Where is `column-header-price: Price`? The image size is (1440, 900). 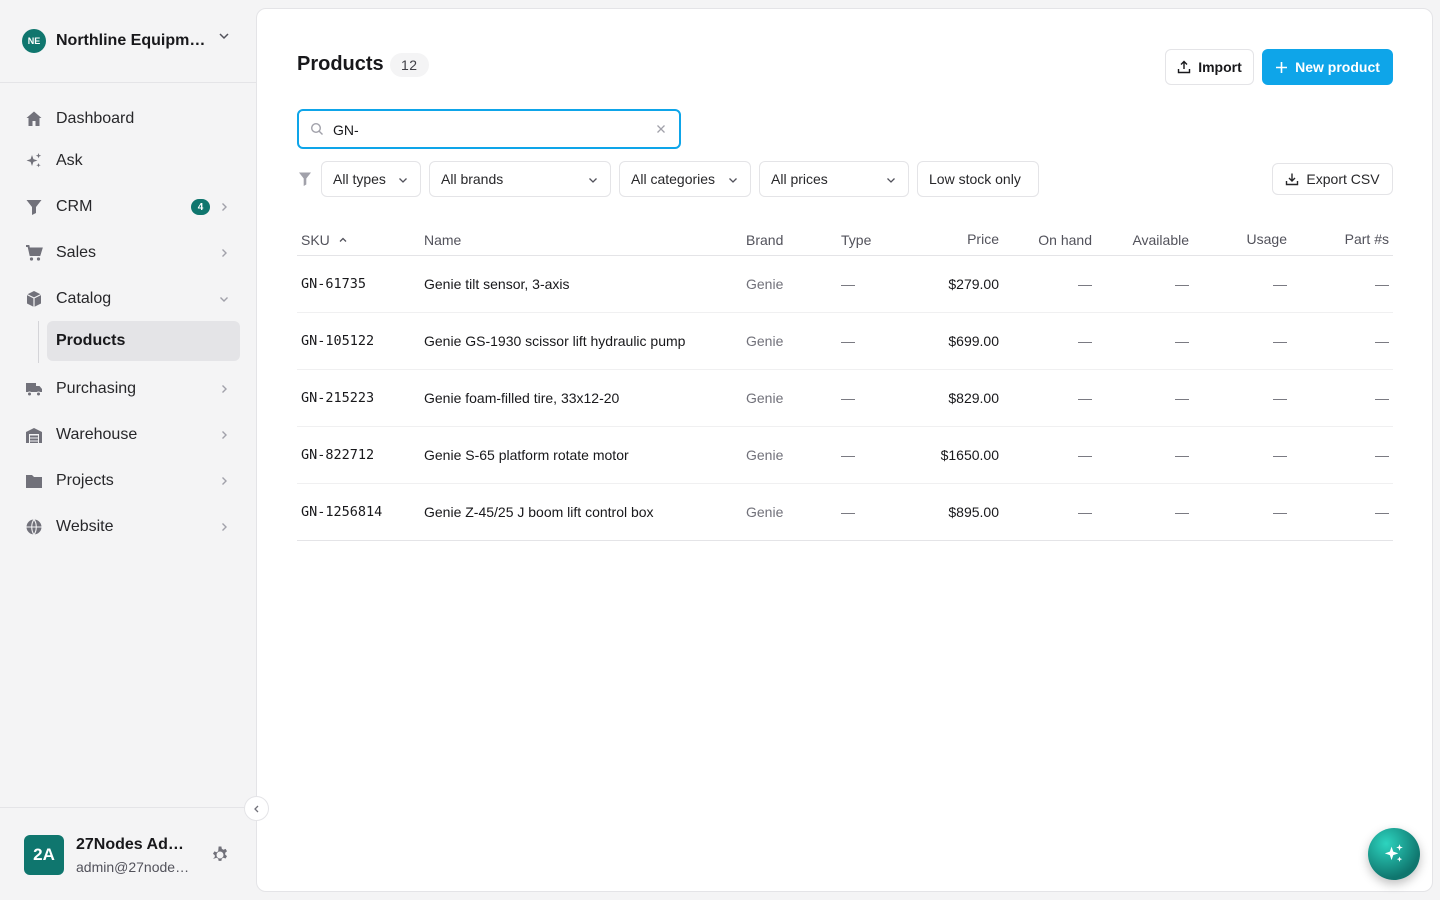
column-header-price: Price is located at coordinates (983, 239).